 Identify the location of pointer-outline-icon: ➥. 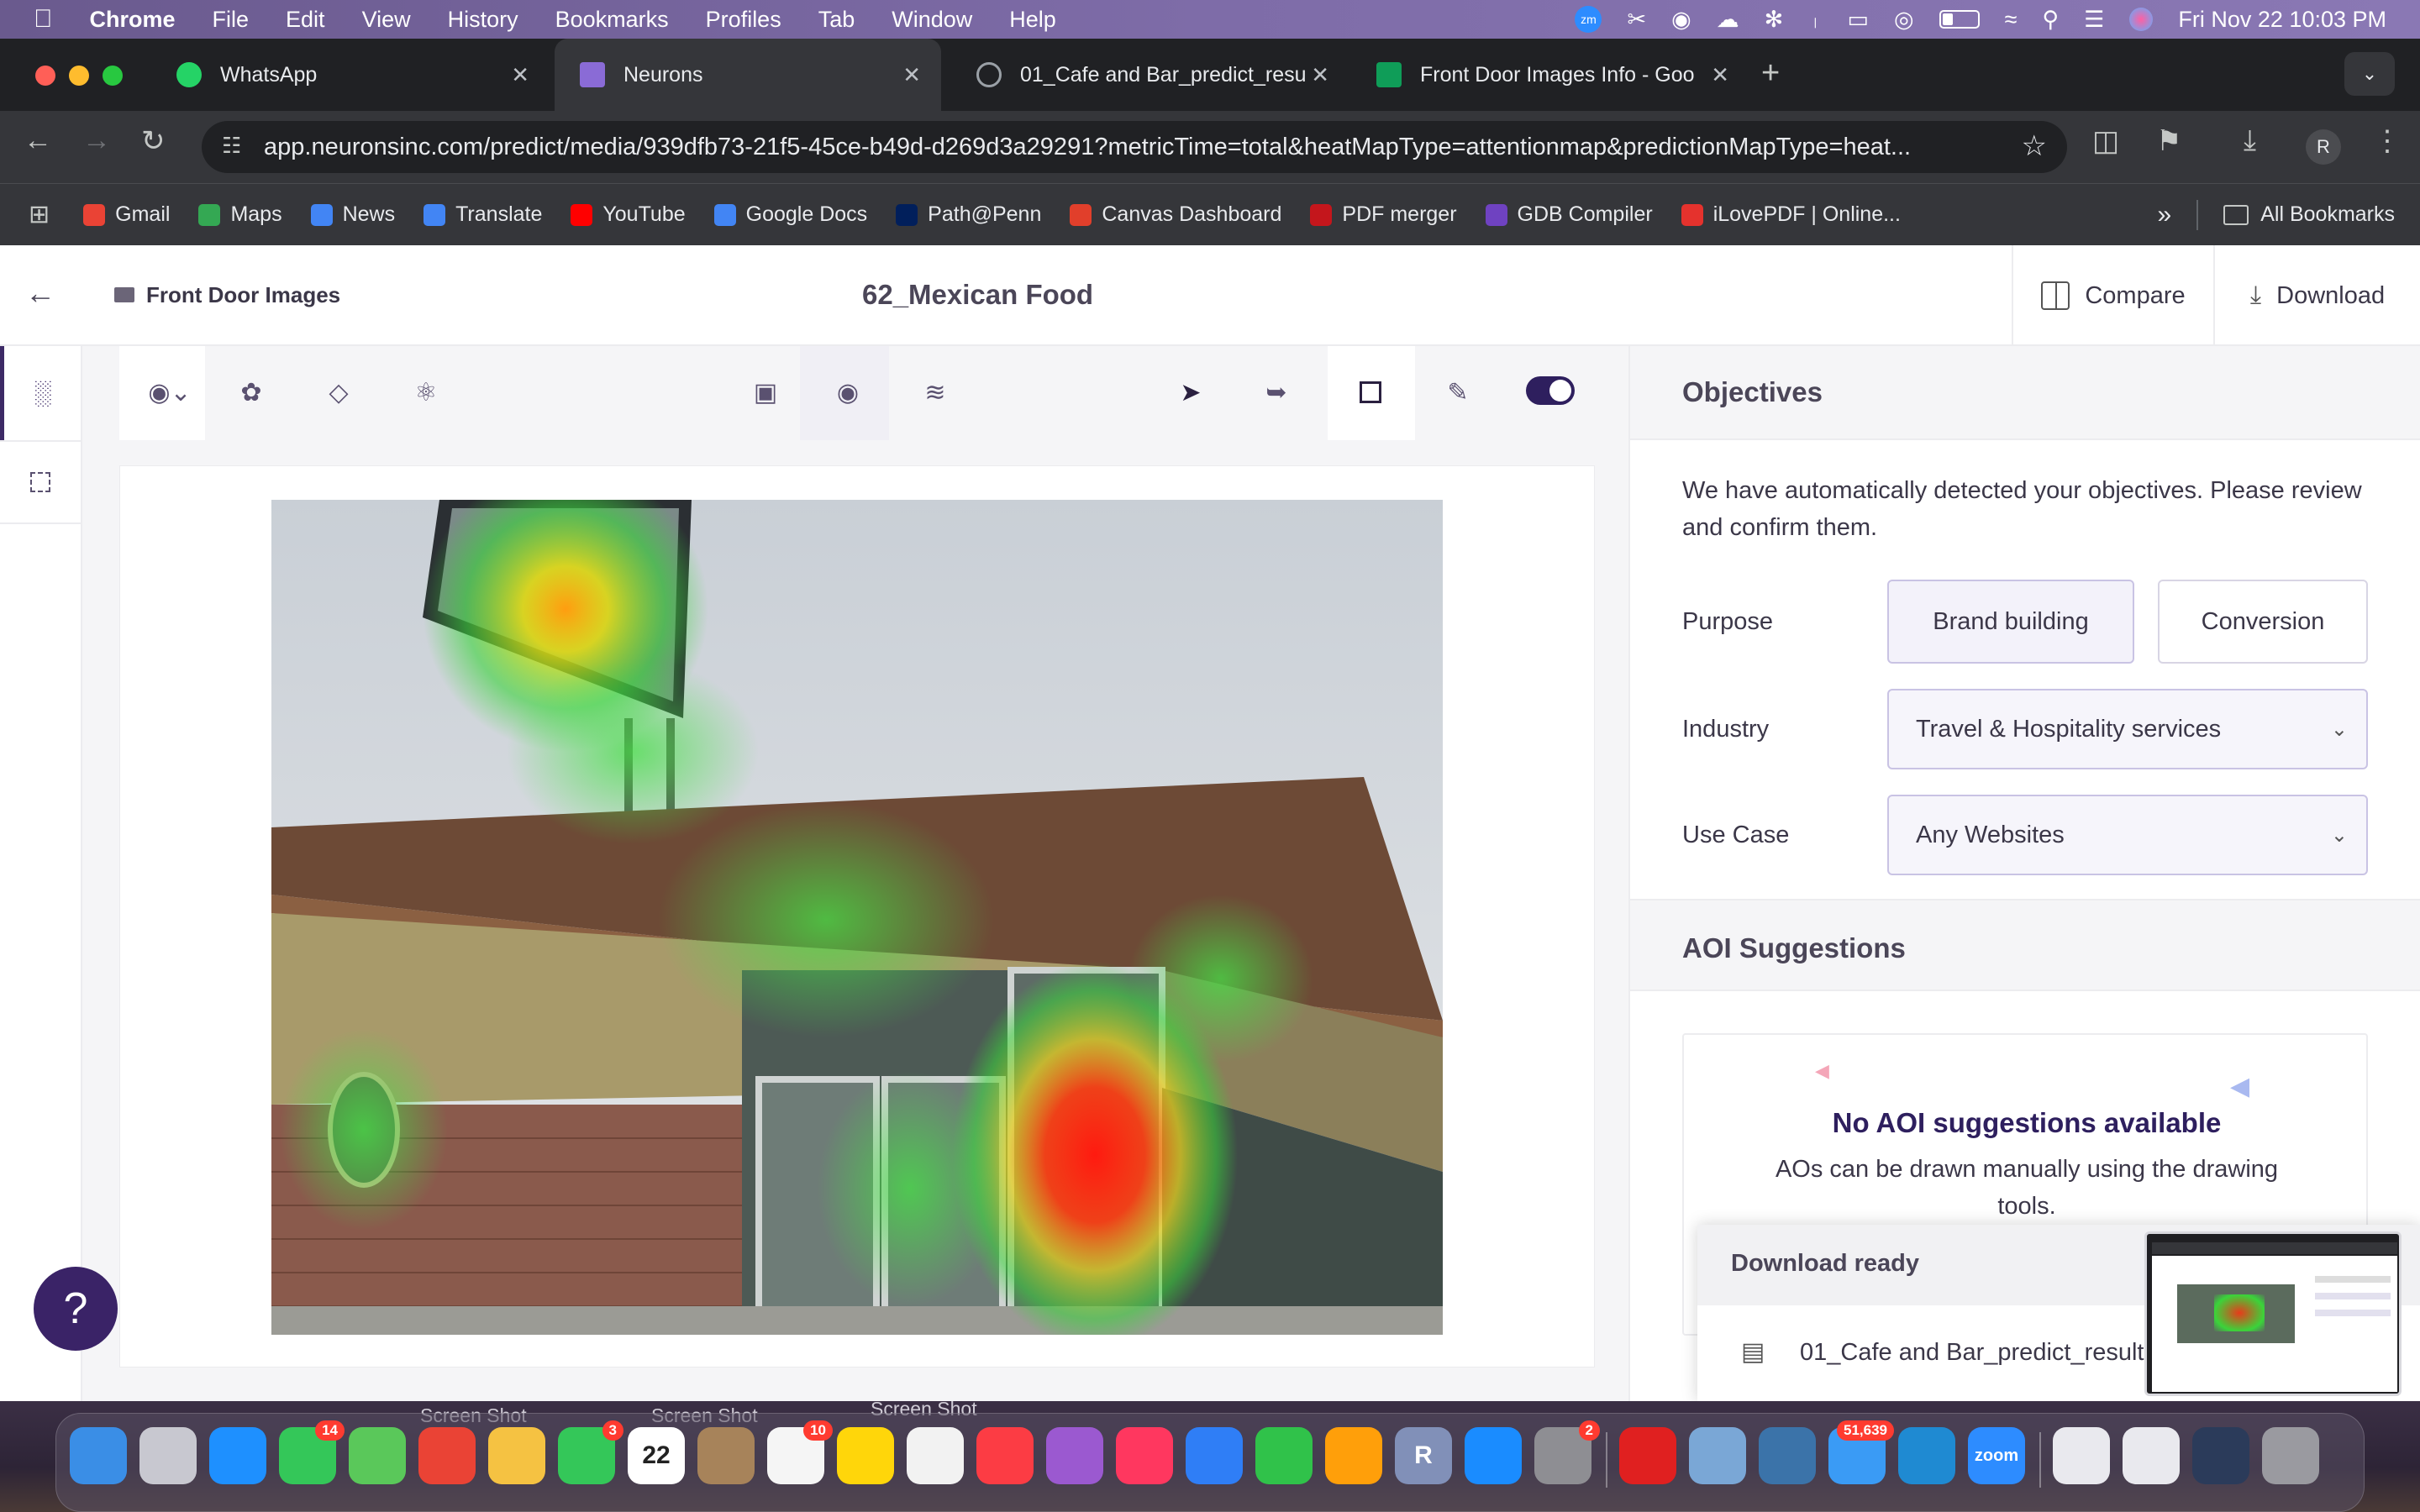
(1276, 392).